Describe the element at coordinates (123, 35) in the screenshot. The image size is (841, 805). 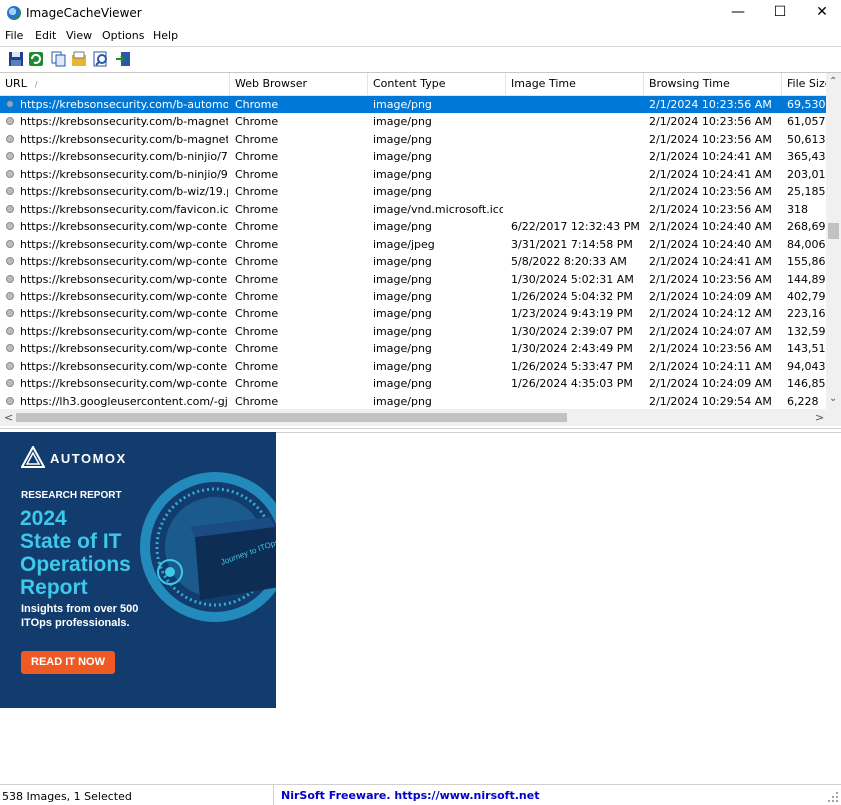
I see `menu-options: Options` at that location.